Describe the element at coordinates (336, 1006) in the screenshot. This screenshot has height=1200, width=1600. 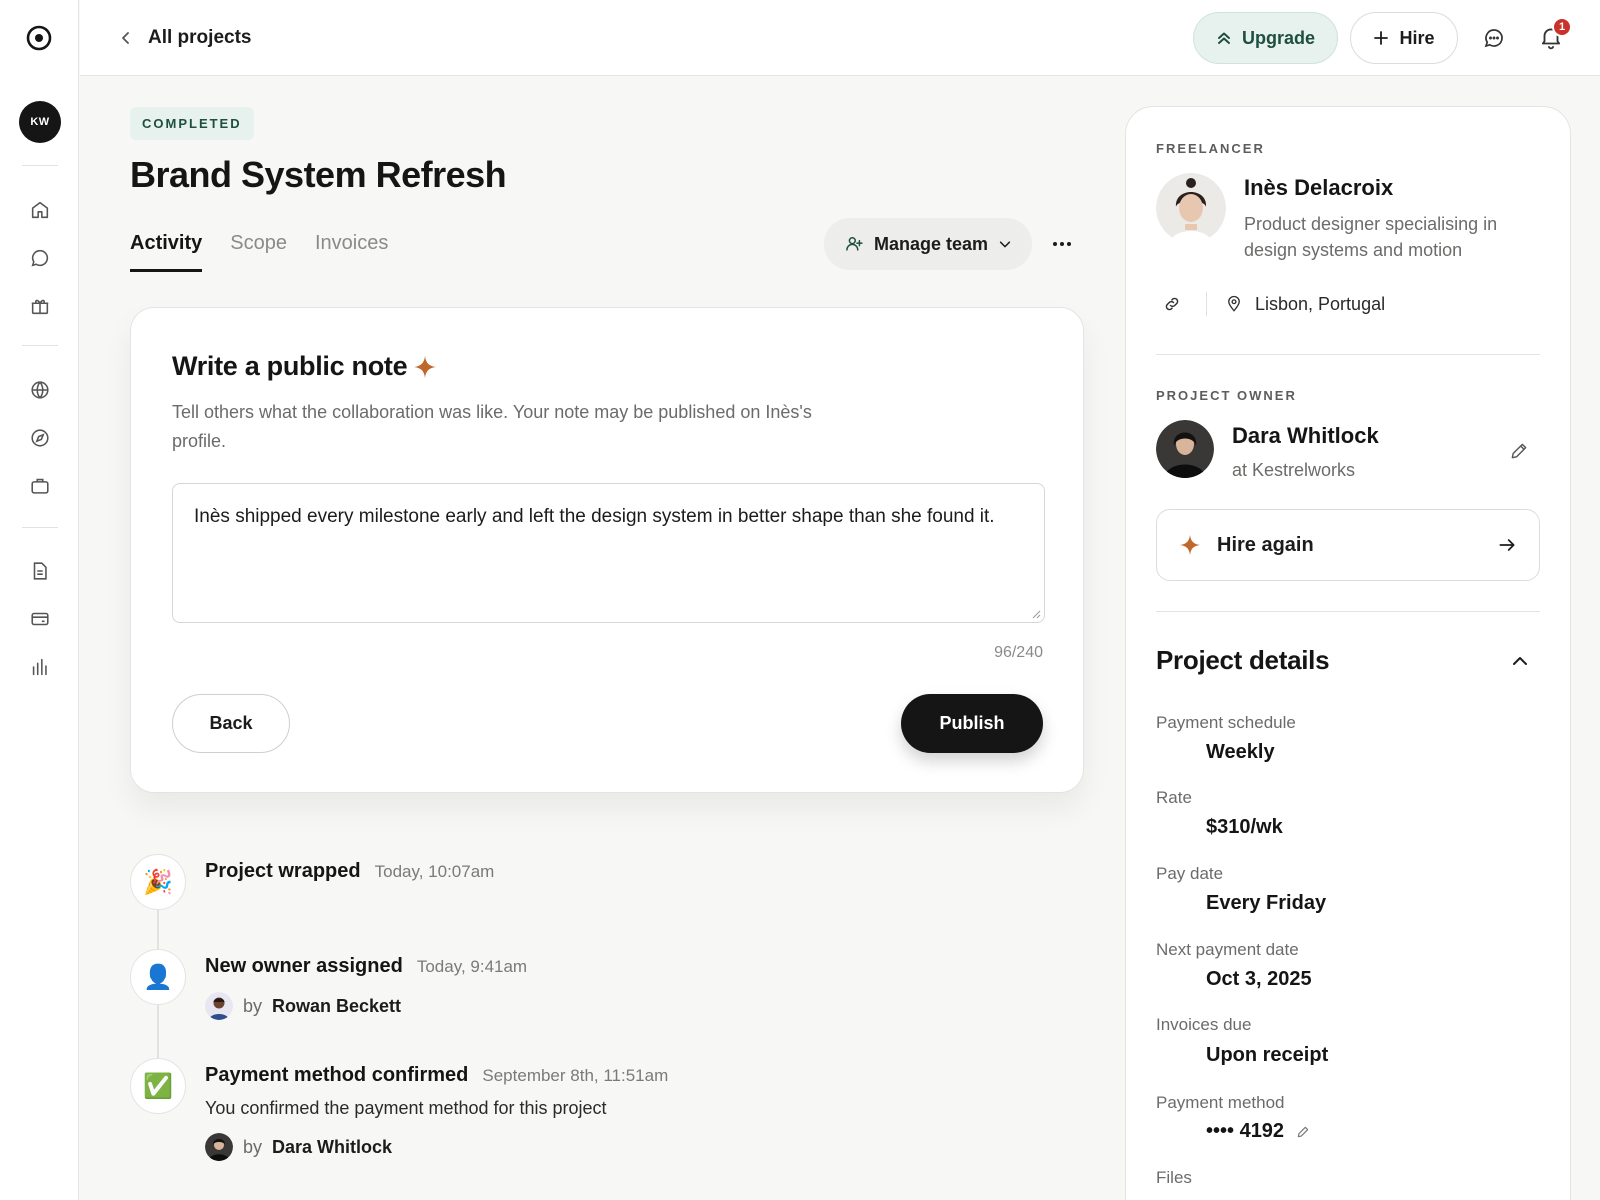
I see `author-name: Rowan Beckett` at that location.